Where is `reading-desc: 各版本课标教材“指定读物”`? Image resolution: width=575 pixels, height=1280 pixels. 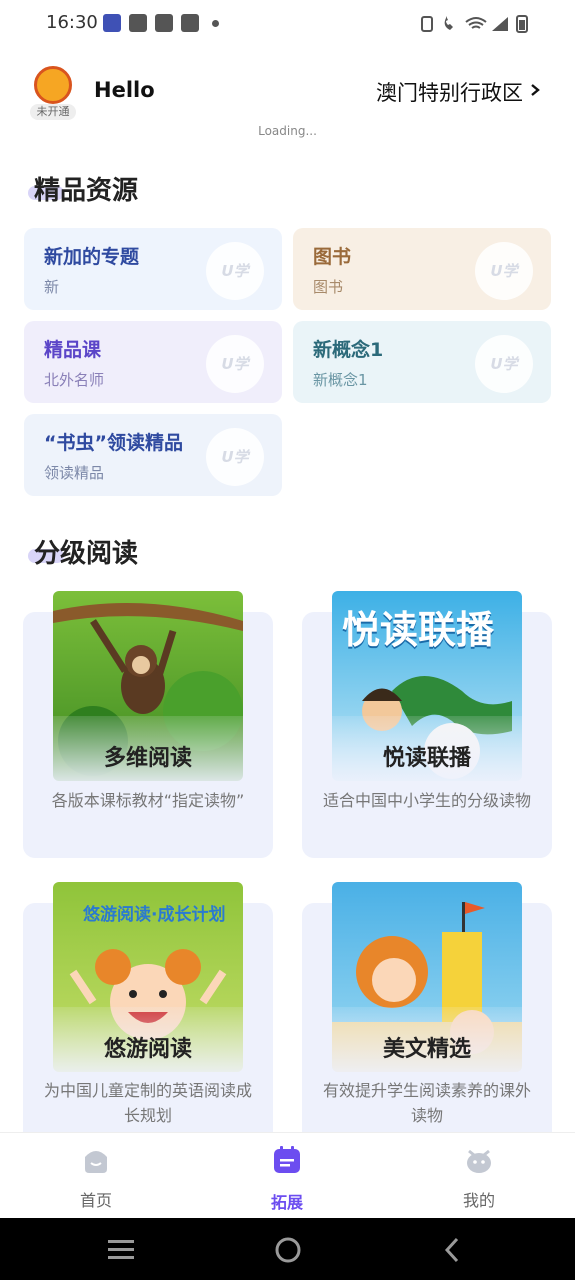
reading-desc: 各版本课标教材“指定读物” is located at coordinates (148, 800).